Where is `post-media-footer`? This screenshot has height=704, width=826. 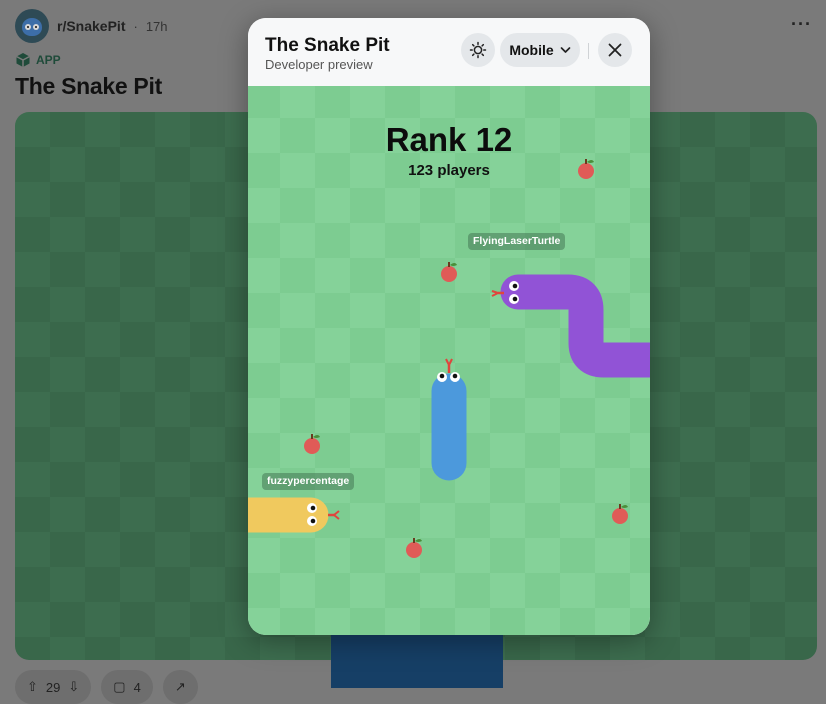 post-media-footer is located at coordinates (417, 659).